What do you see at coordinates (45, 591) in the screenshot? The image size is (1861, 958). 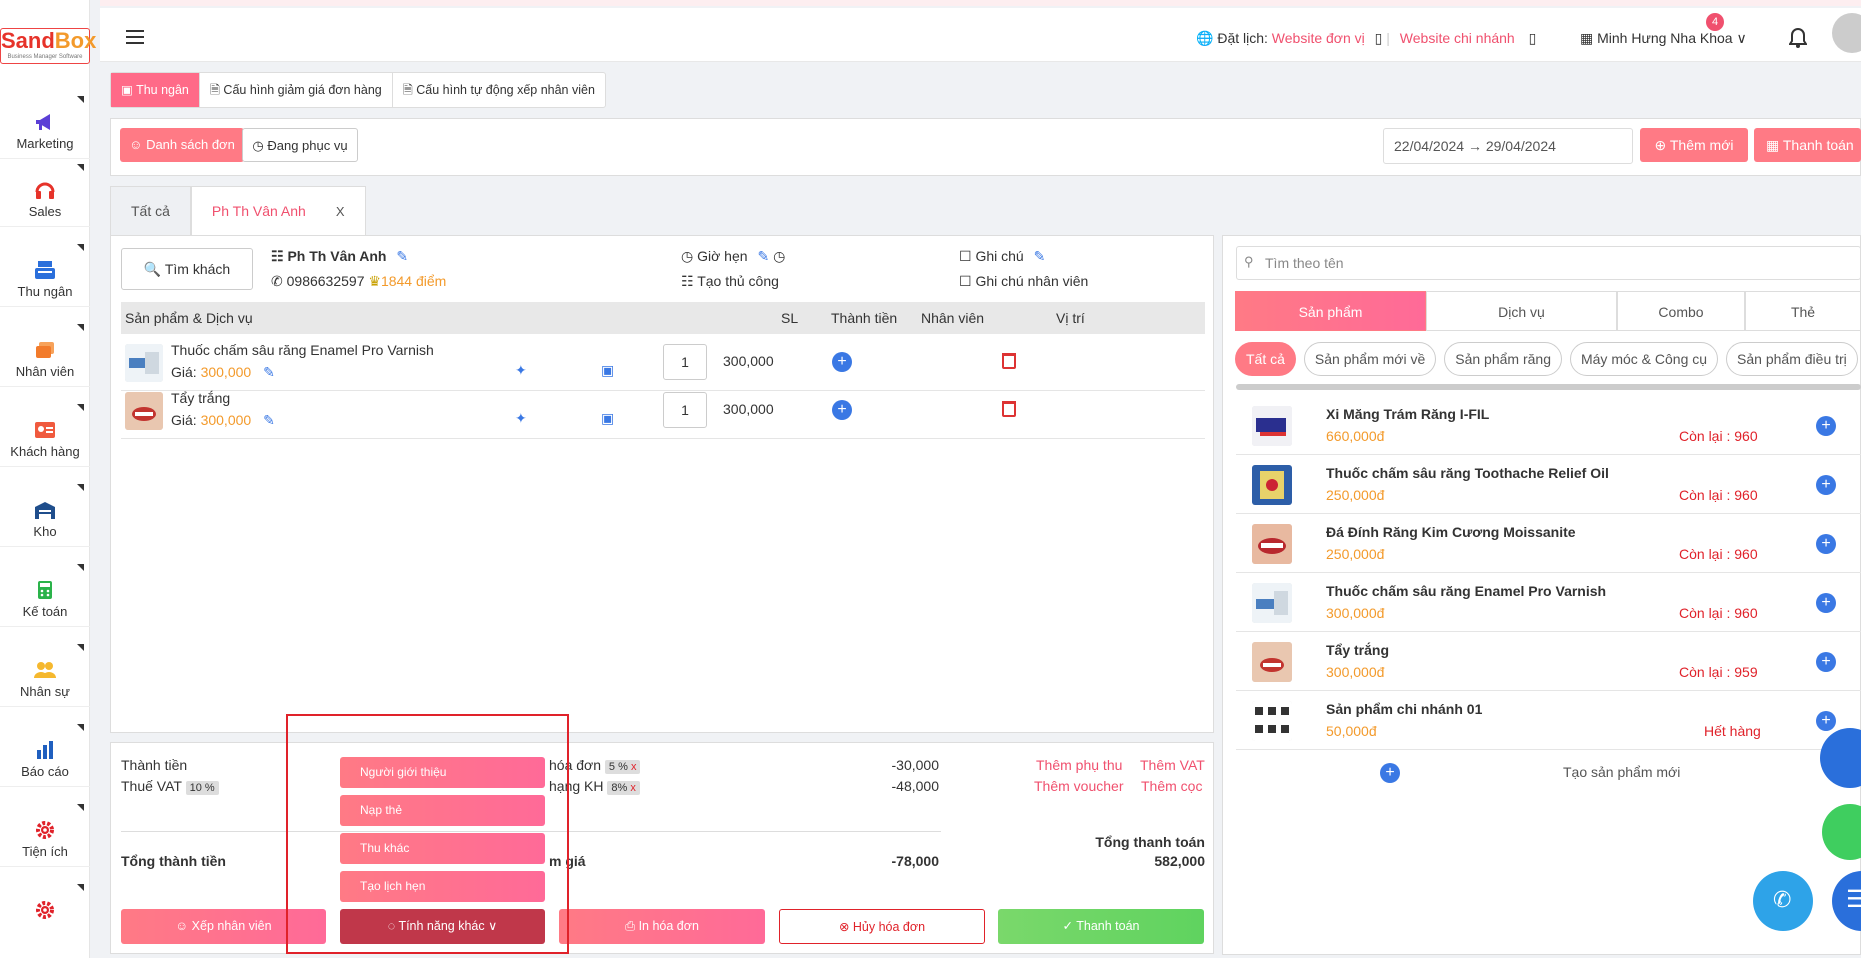 I see `sidebar-item-accounting: Kế toán` at bounding box center [45, 591].